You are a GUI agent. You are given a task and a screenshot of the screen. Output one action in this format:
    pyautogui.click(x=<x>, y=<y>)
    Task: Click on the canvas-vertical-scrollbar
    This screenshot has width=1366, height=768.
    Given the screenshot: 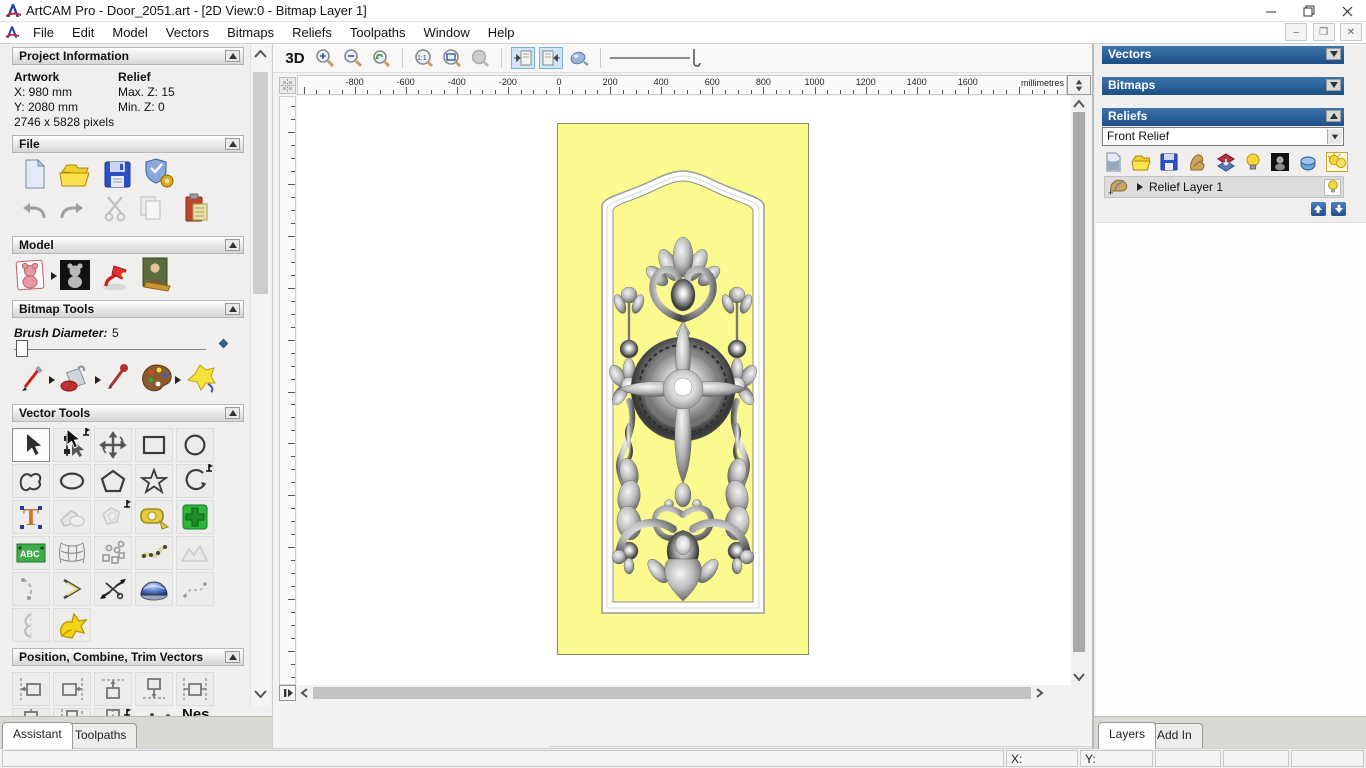 What is the action you would take?
    pyautogui.click(x=1079, y=390)
    